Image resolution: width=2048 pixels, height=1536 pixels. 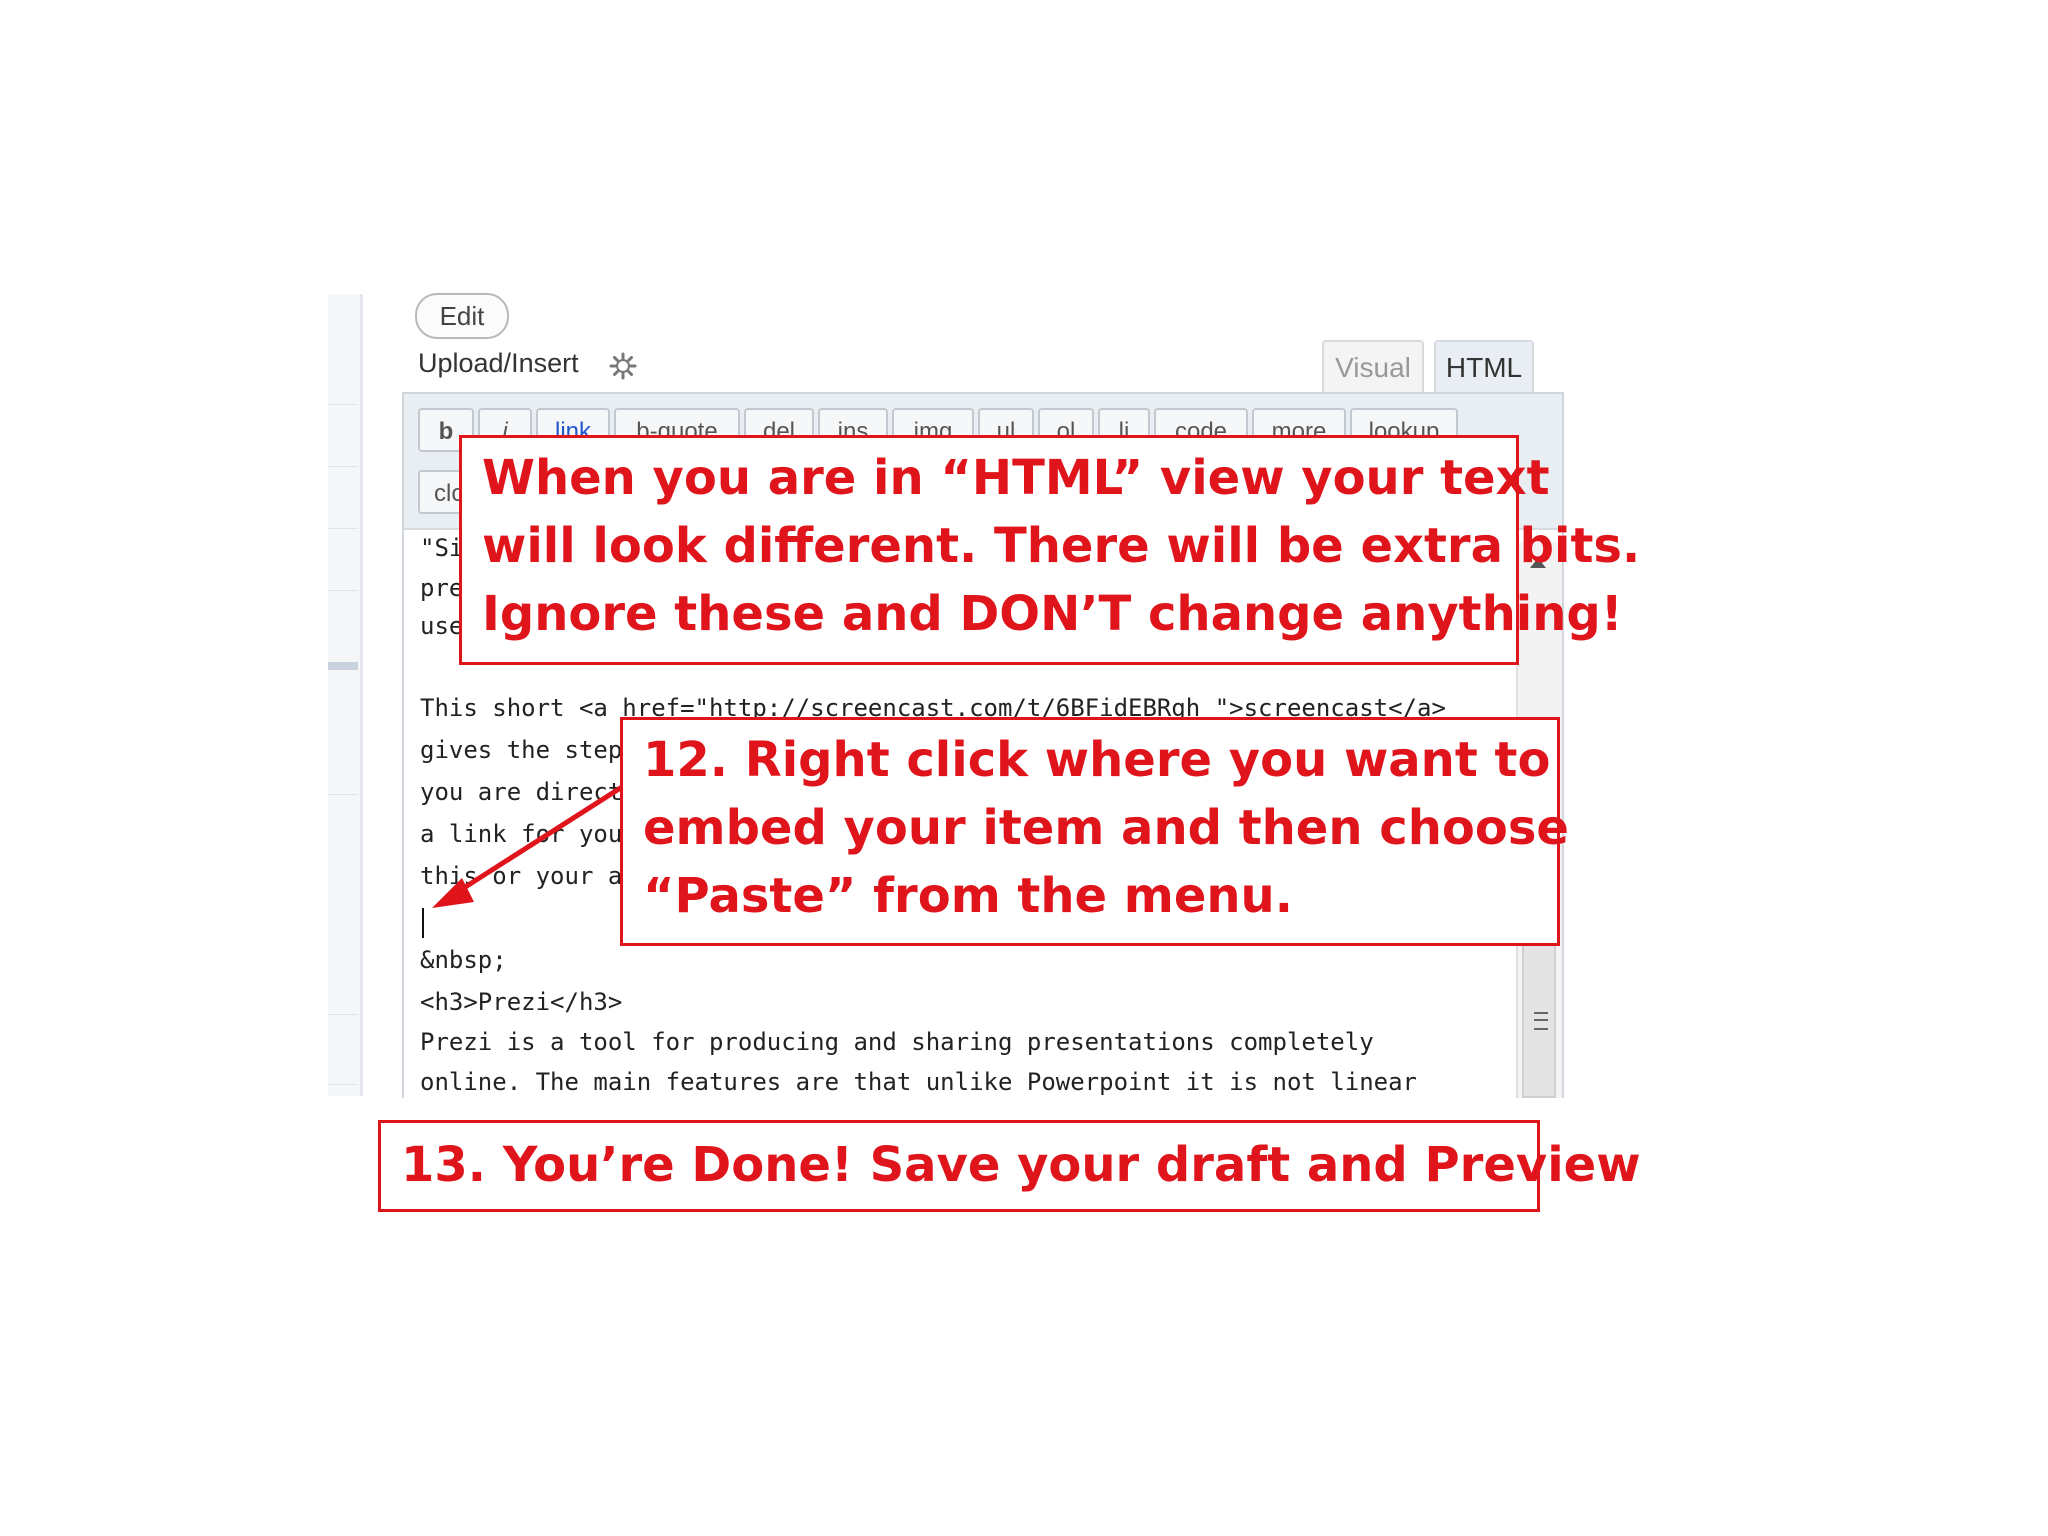 What do you see at coordinates (1016, 478) in the screenshot?
I see `callout-line: When you are in “HTML” view your text` at bounding box center [1016, 478].